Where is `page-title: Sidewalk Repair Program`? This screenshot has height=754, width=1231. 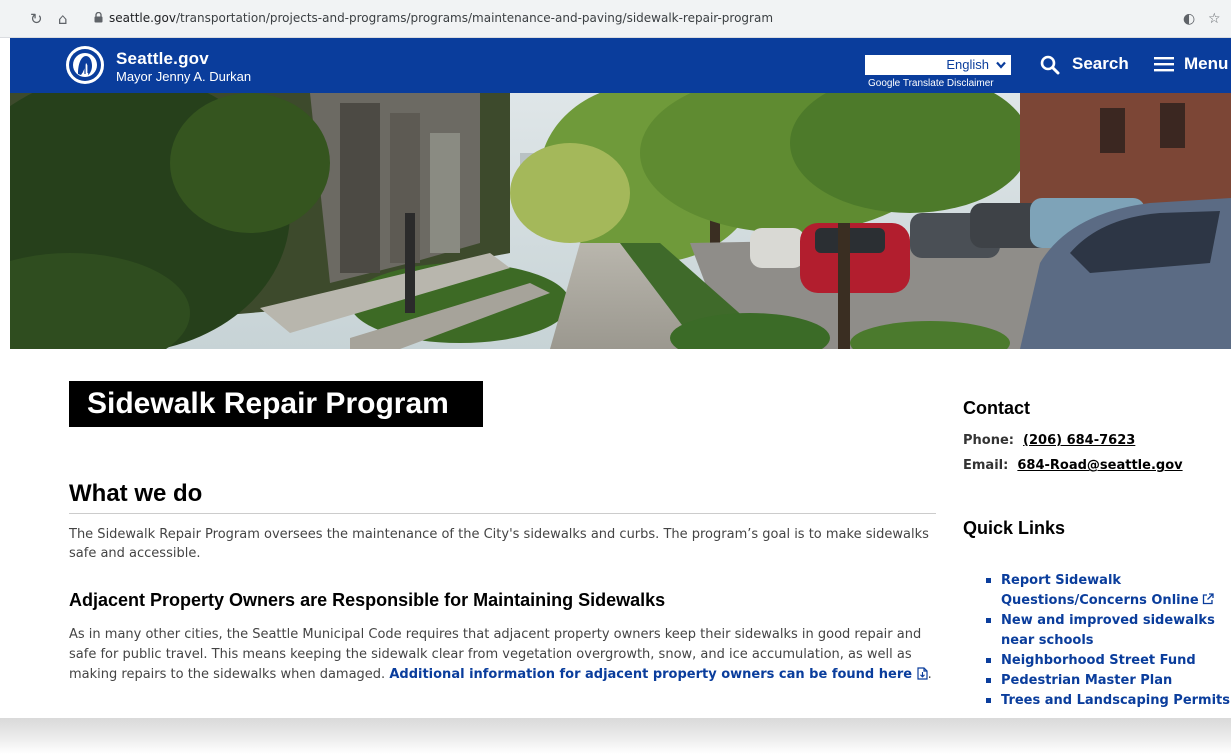 page-title: Sidewalk Repair Program is located at coordinates (268, 403).